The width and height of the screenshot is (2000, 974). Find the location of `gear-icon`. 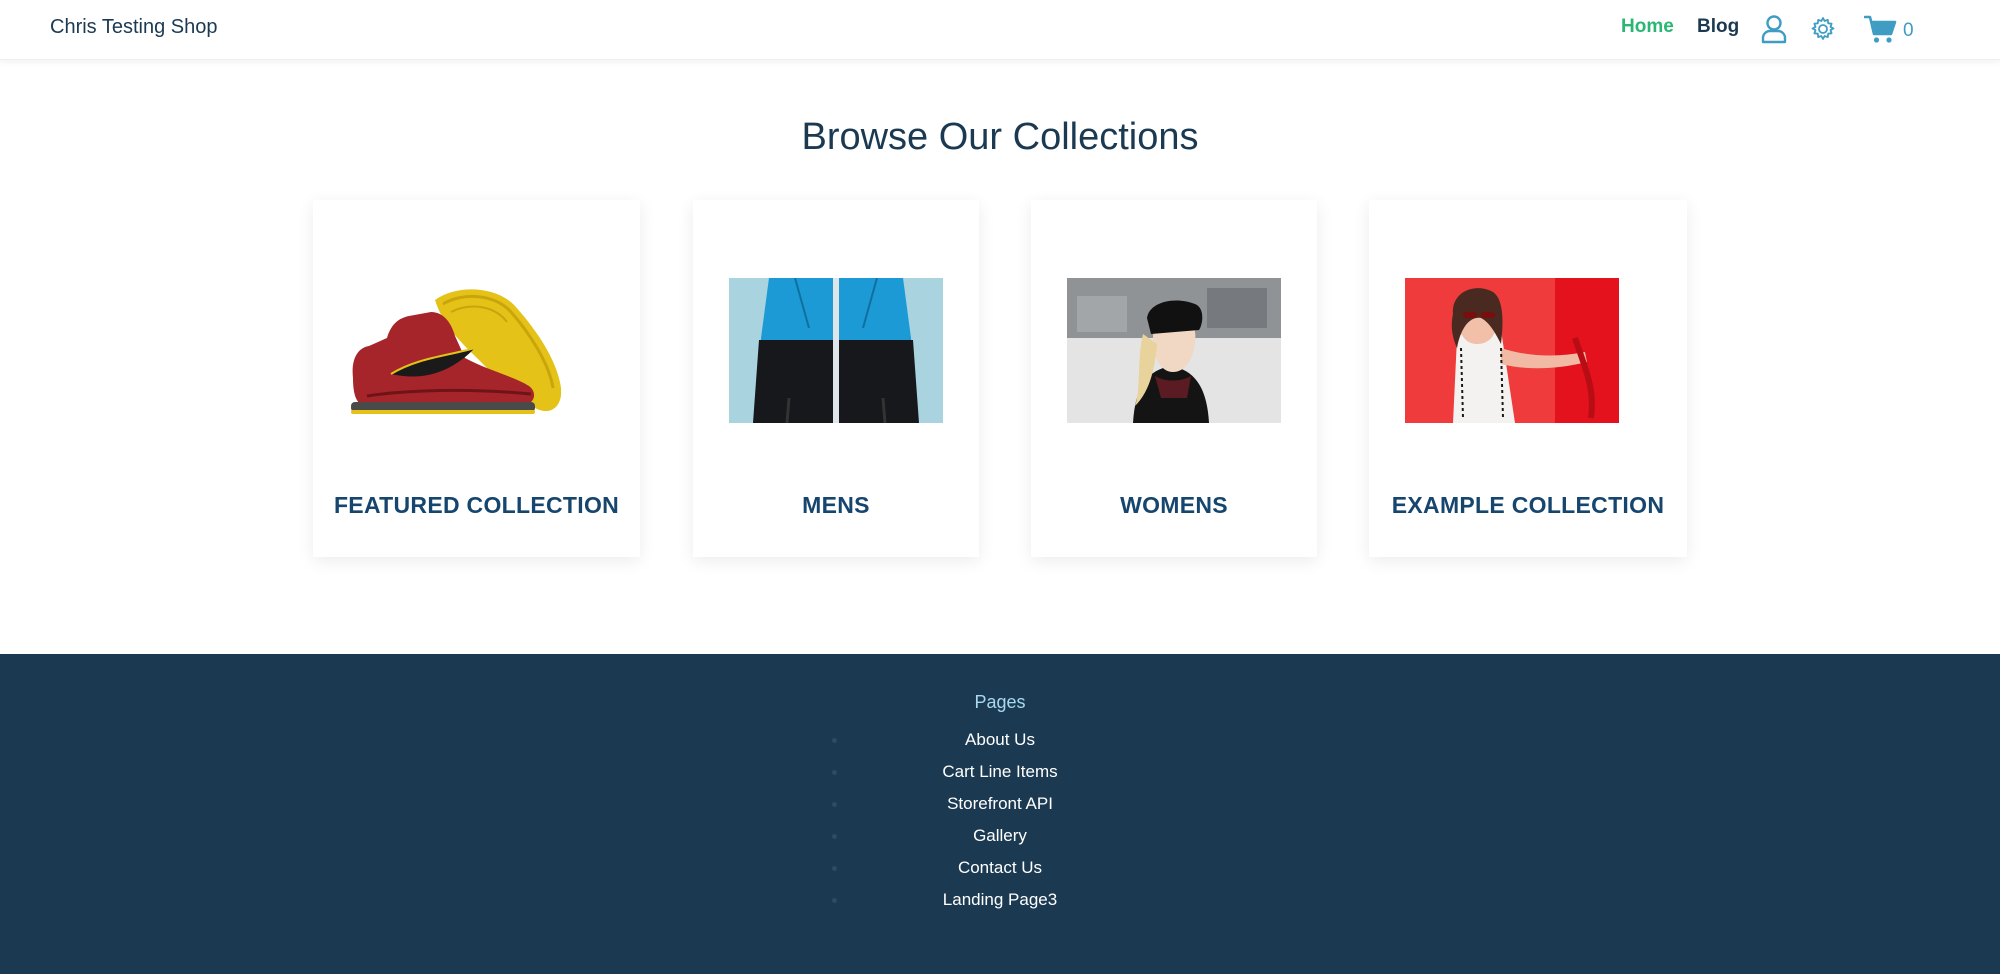

gear-icon is located at coordinates (1823, 29).